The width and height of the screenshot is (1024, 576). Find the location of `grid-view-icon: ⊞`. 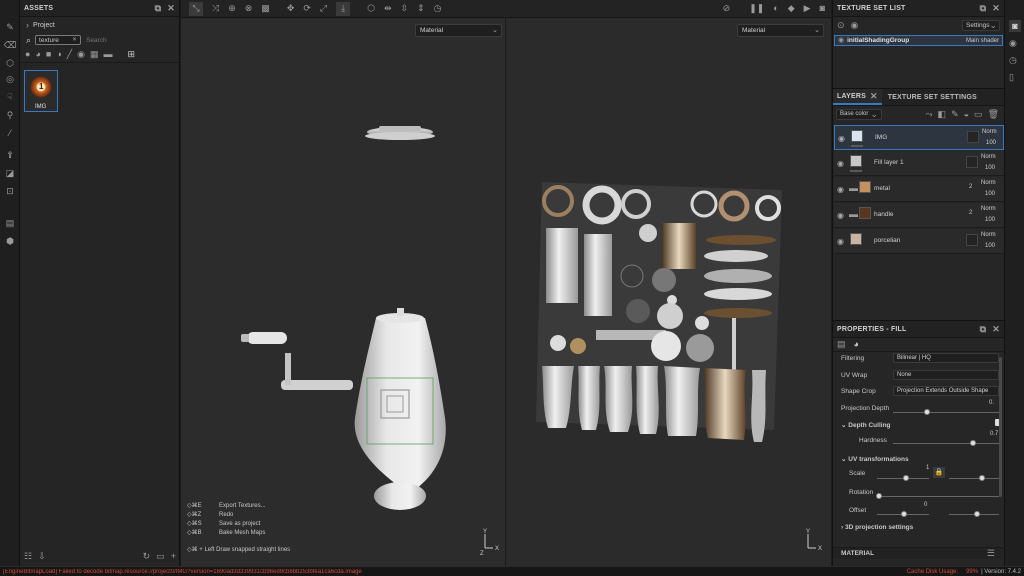

grid-view-icon: ⊞ is located at coordinates (132, 54).